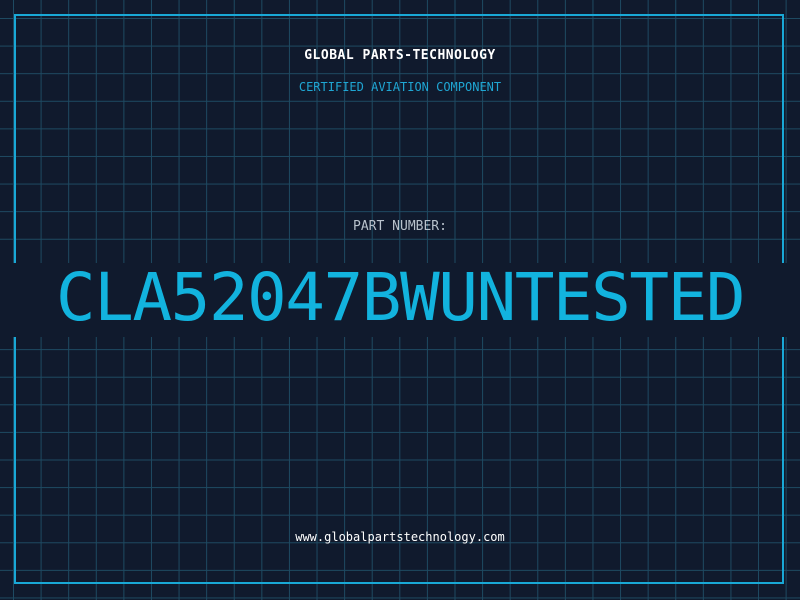  What do you see at coordinates (400, 226) in the screenshot?
I see `part-number-label: PART NUMBER:` at bounding box center [400, 226].